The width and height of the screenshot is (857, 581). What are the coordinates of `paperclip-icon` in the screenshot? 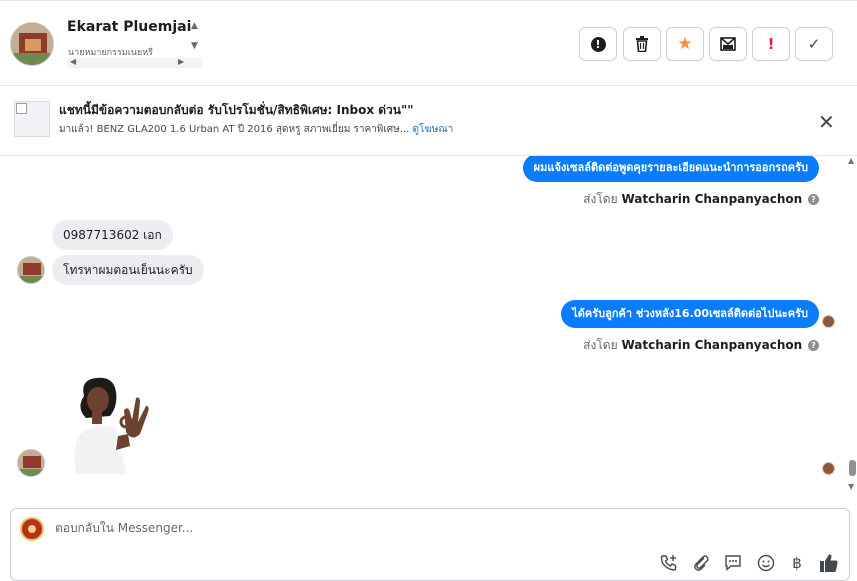 It's located at (701, 563).